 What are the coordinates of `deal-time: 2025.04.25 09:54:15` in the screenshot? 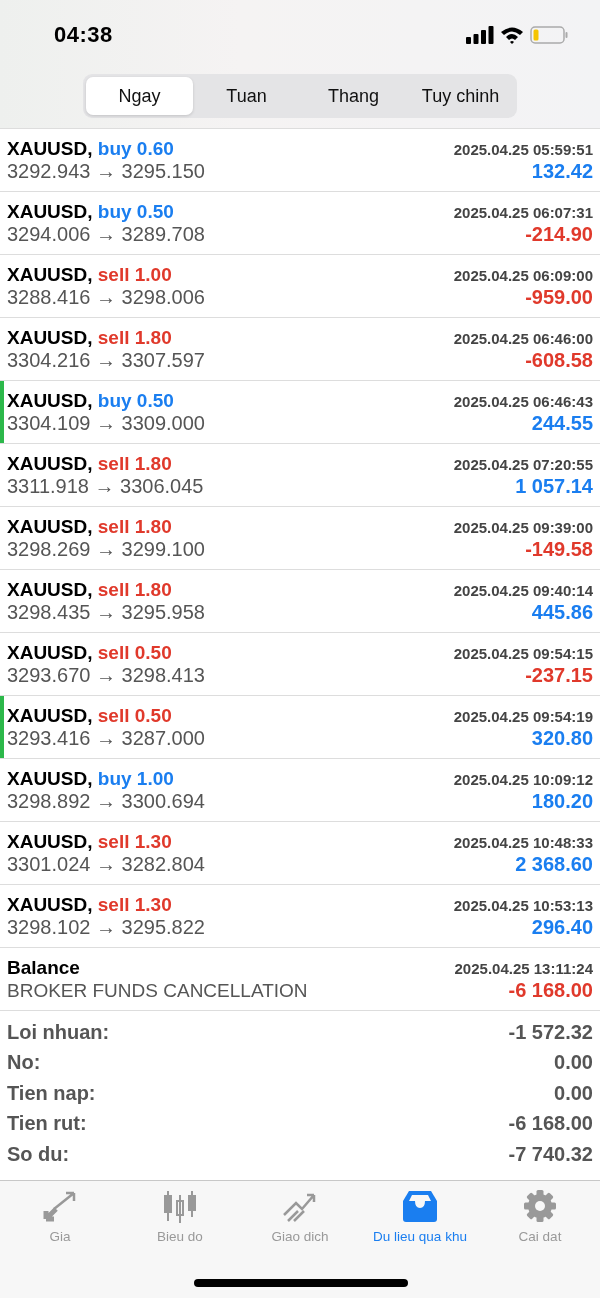 It's located at (523, 653).